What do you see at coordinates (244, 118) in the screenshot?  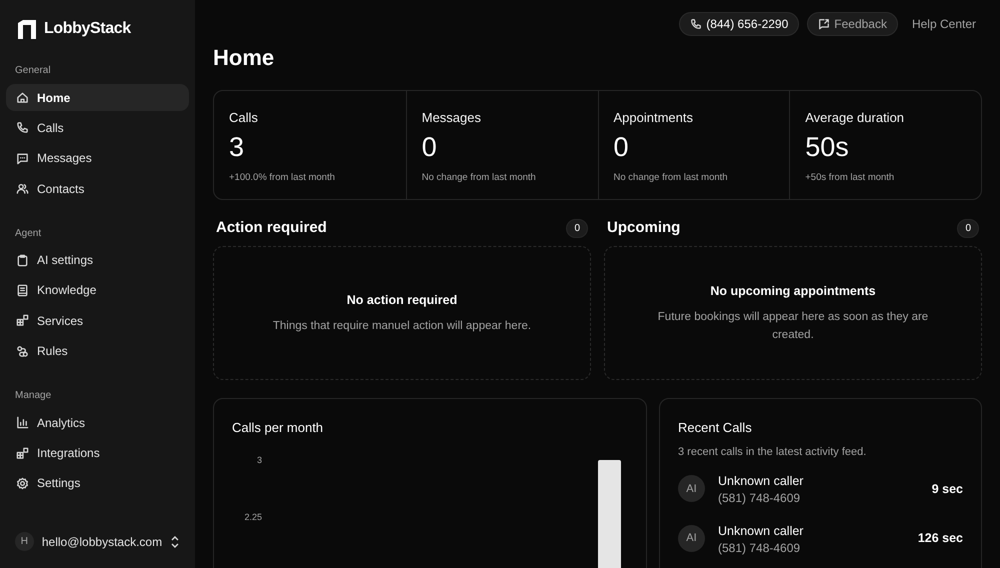 I see `stat-label: Calls` at bounding box center [244, 118].